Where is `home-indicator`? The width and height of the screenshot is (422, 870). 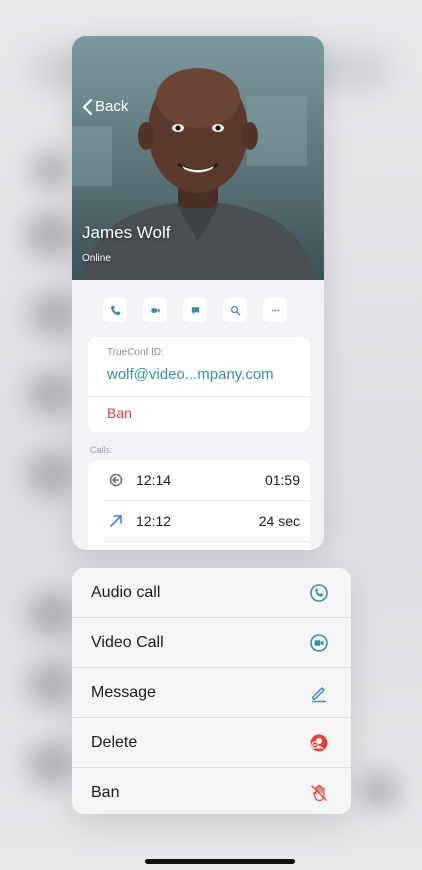
home-indicator is located at coordinates (220, 861).